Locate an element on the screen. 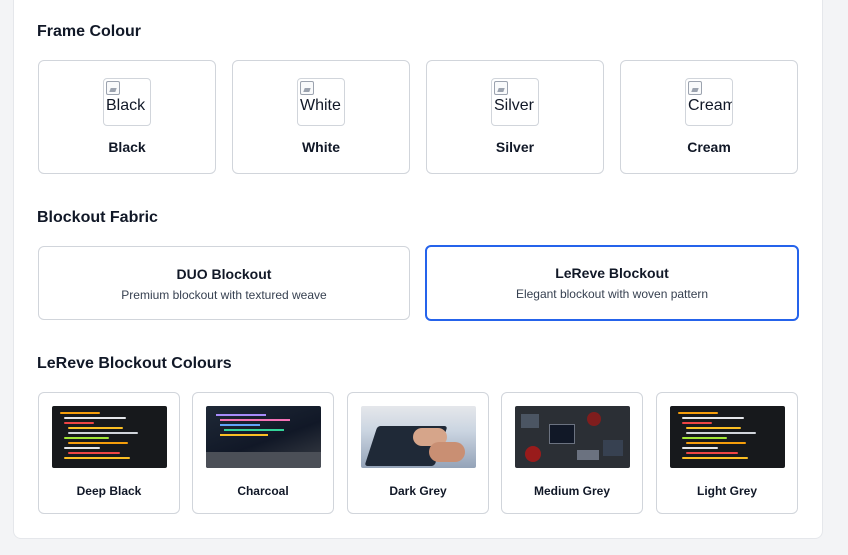  colour-option-dark-grey: Dark Grey is located at coordinates (418, 453).